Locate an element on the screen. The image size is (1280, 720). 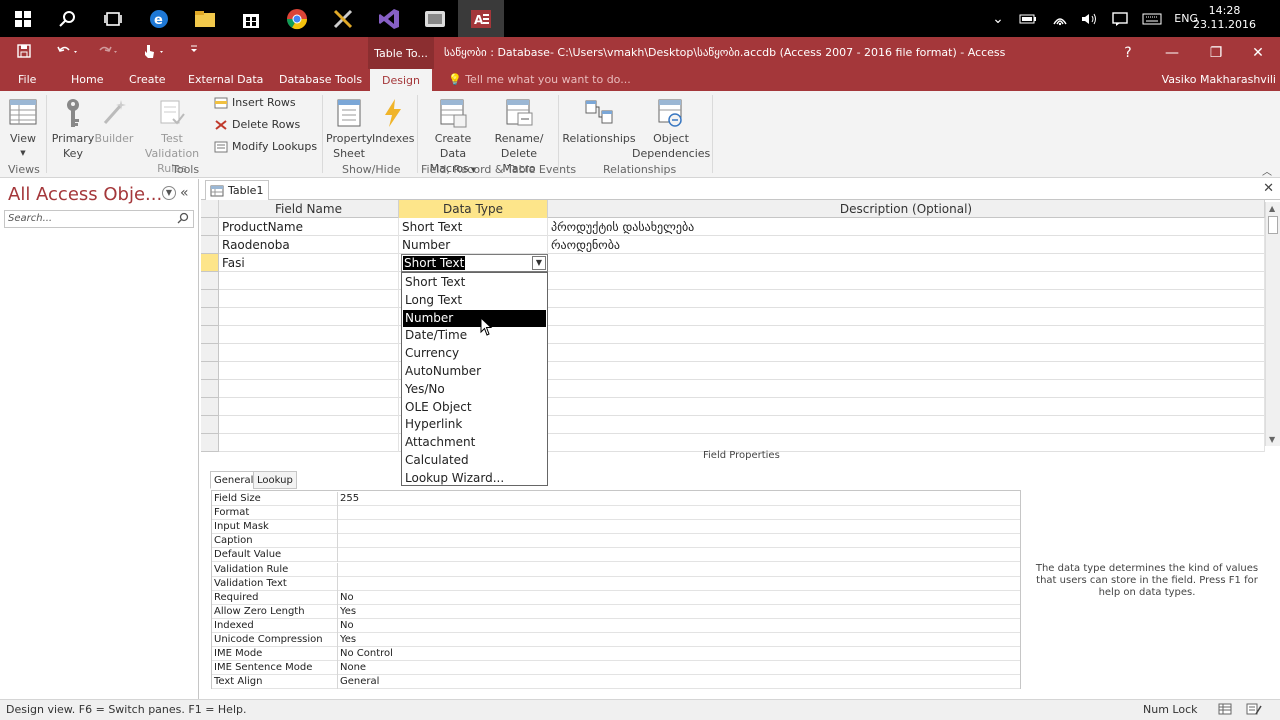
touch-mode-icon is located at coordinates (155, 53).